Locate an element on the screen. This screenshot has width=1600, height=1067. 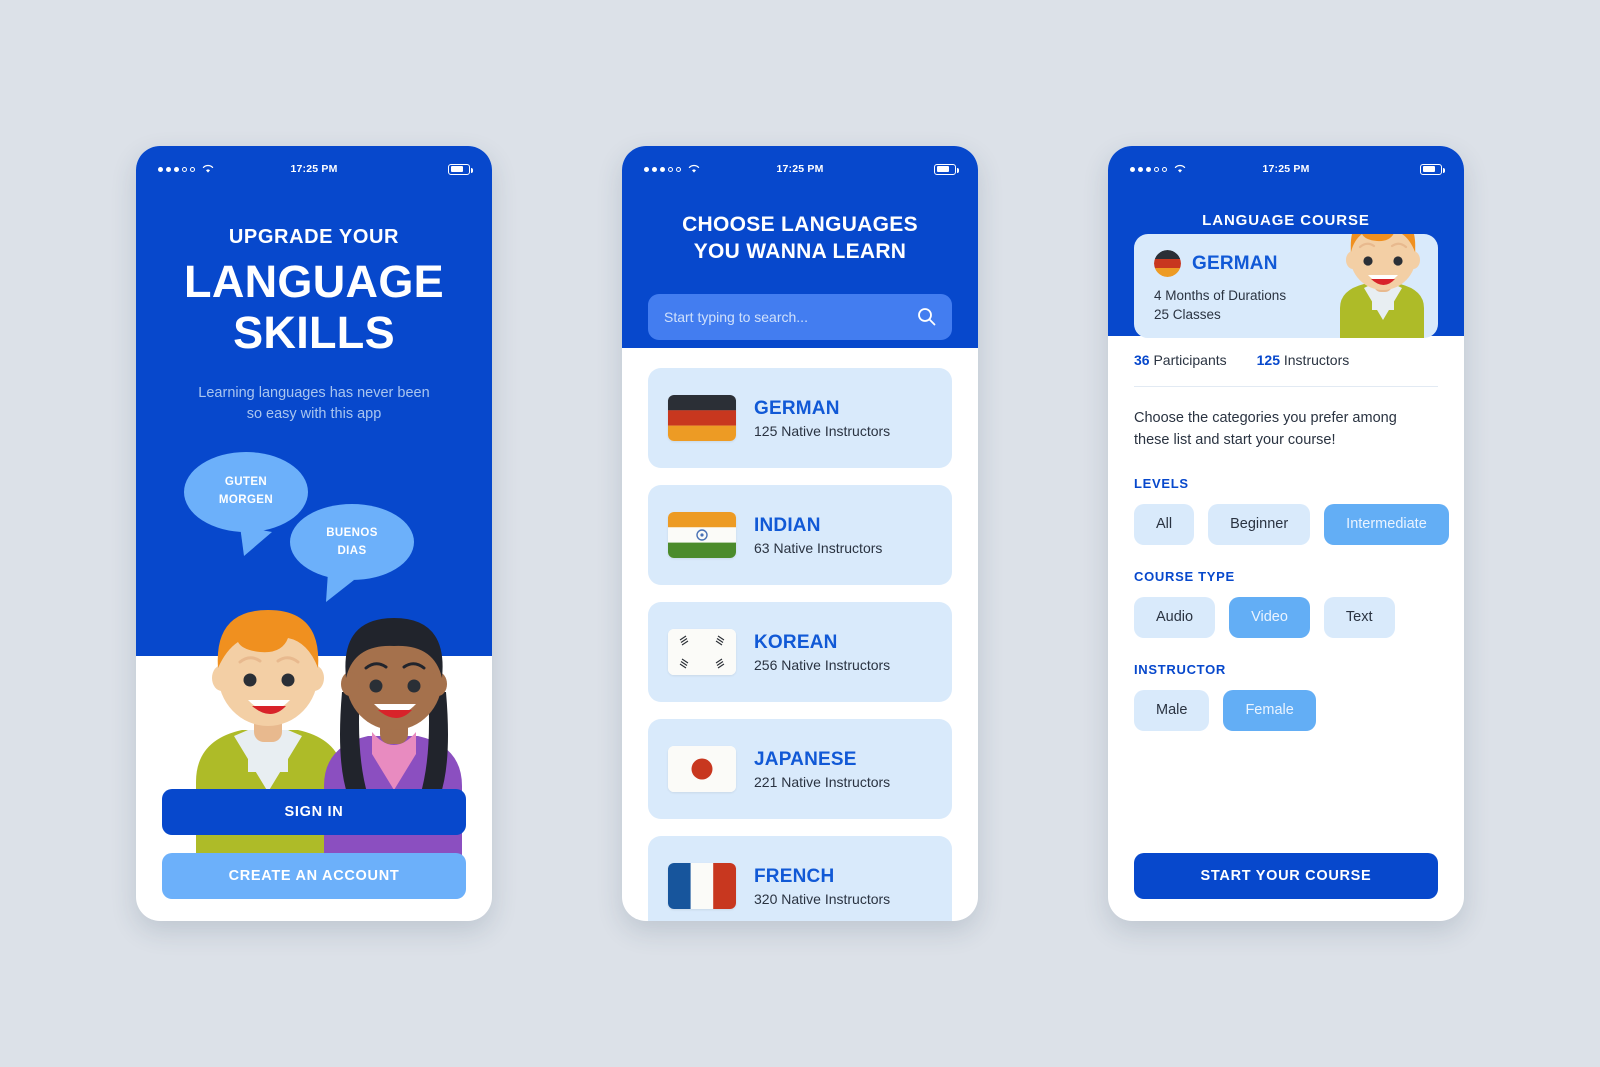
status-bar-2: 17:25 PM is located at coordinates (800, 166).